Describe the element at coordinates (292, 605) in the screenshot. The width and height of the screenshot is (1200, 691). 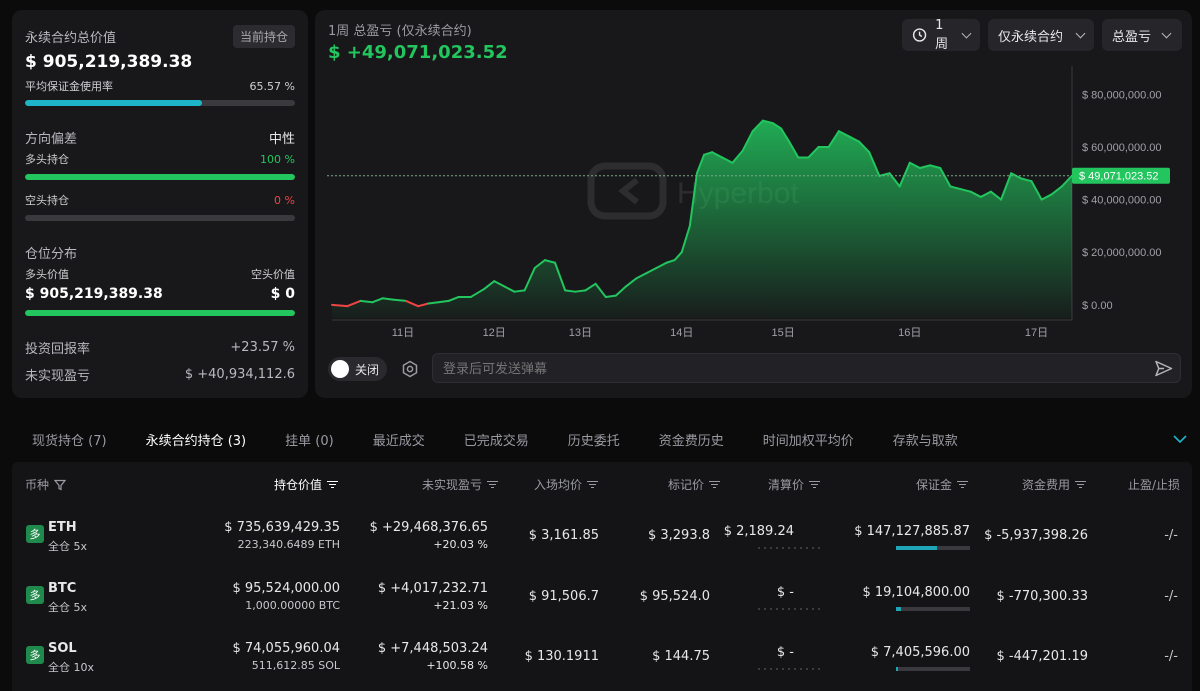
I see `position-size: 1,000.00000 BTC` at that location.